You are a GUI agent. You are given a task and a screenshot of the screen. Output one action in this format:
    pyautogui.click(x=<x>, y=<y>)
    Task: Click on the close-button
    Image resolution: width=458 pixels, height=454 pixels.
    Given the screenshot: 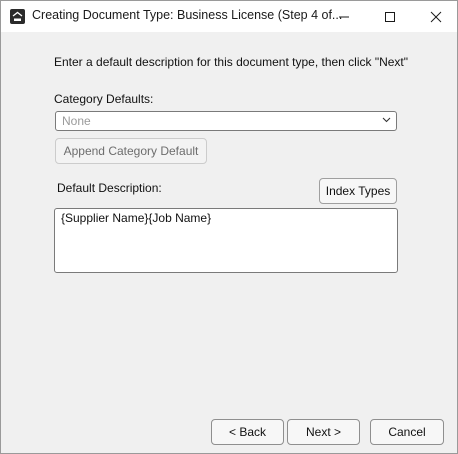 What is the action you would take?
    pyautogui.click(x=435, y=16)
    